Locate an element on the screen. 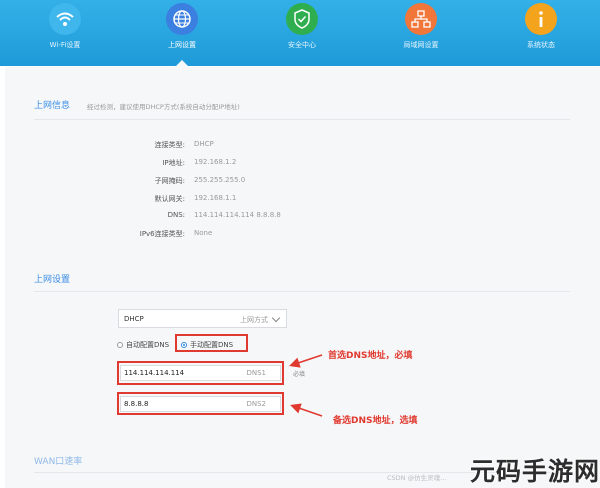 The width and height of the screenshot is (600, 488). arrow-to-dns2 is located at coordinates (306, 410).